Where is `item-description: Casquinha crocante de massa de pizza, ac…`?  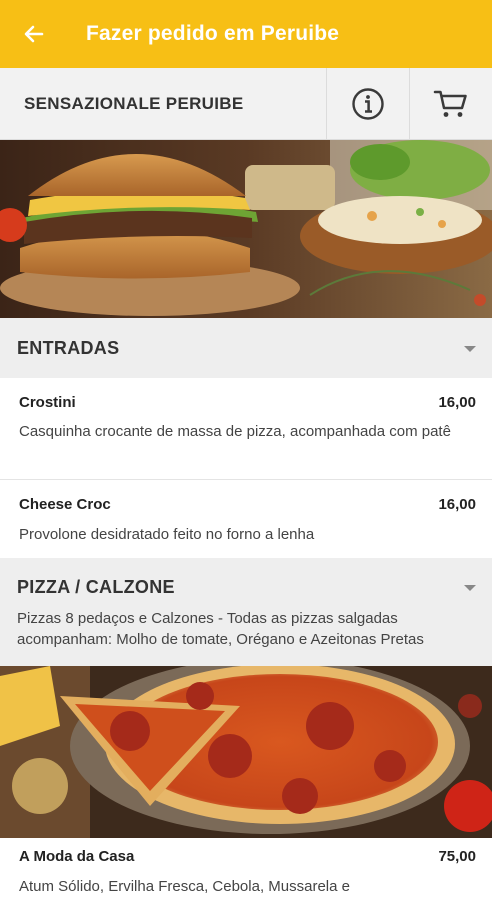 item-description: Casquinha crocante de massa de pizza, ac… is located at coordinates (235, 431).